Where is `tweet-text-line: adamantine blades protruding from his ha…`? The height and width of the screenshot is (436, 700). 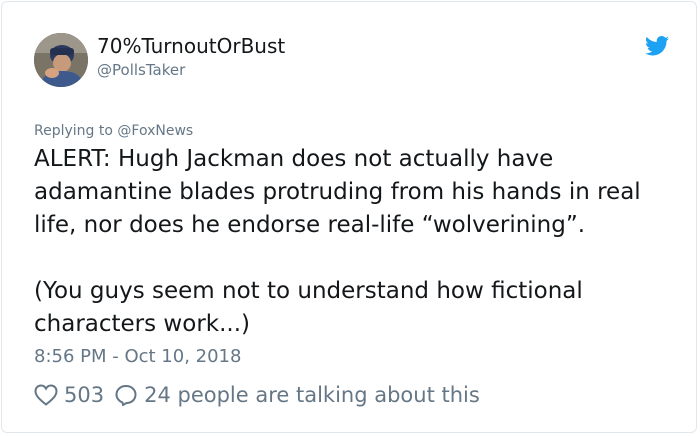
tweet-text-line: adamantine blades protruding from his ha… is located at coordinates (337, 192).